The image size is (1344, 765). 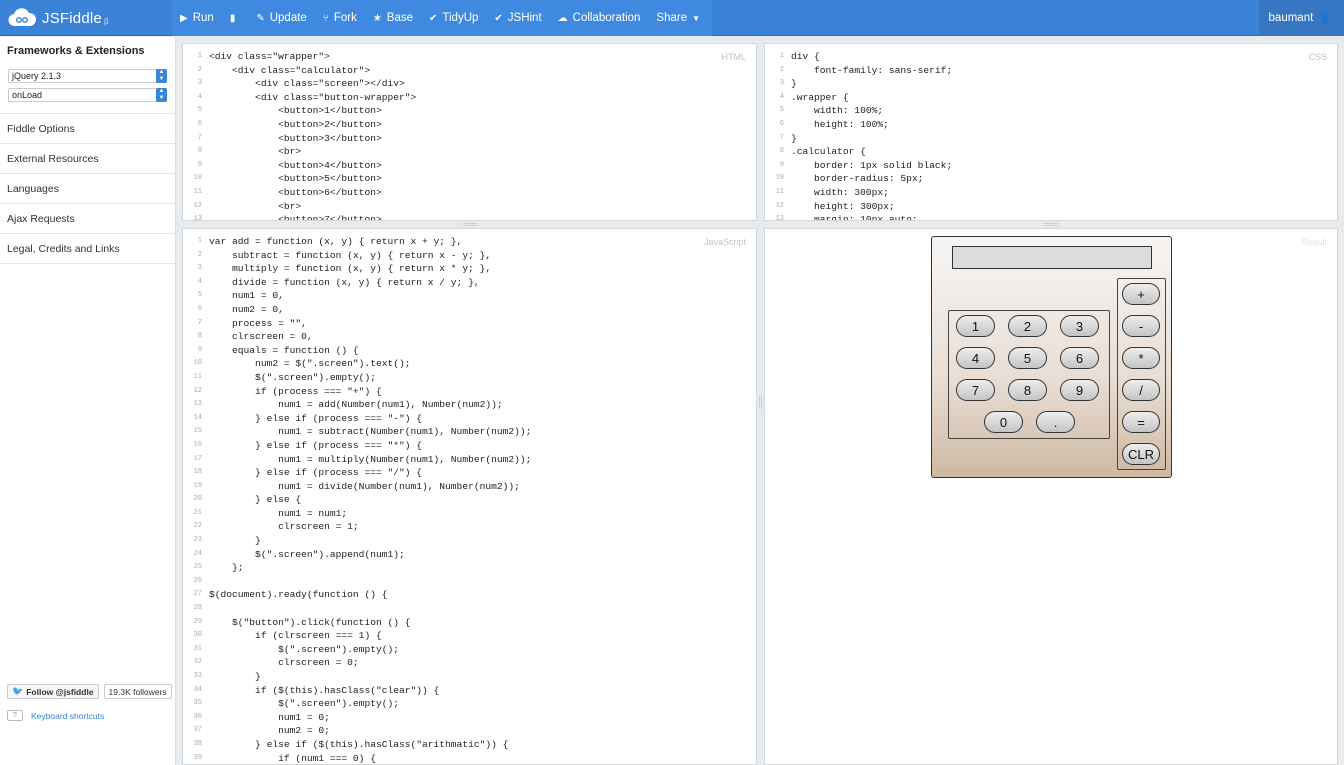 What do you see at coordinates (1079, 326) in the screenshot?
I see `calc-key: 3` at bounding box center [1079, 326].